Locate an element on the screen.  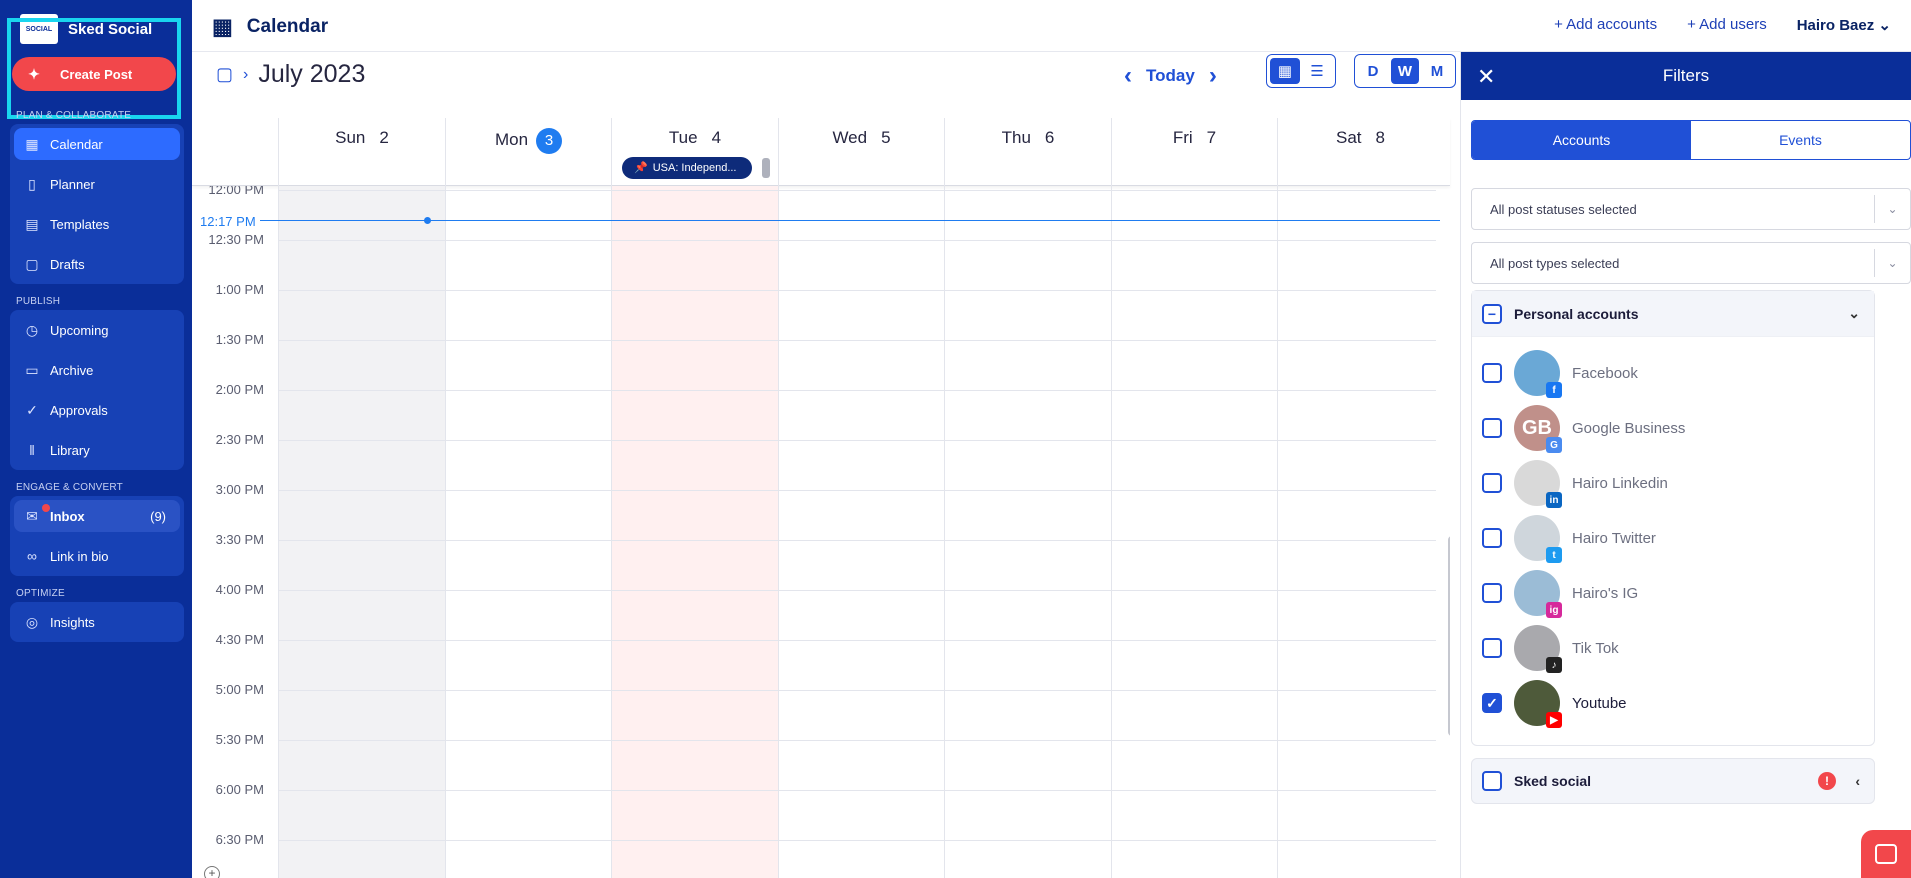
sidebar-item-inbox: ✉ Inbox (9) is located at coordinates (97, 516).